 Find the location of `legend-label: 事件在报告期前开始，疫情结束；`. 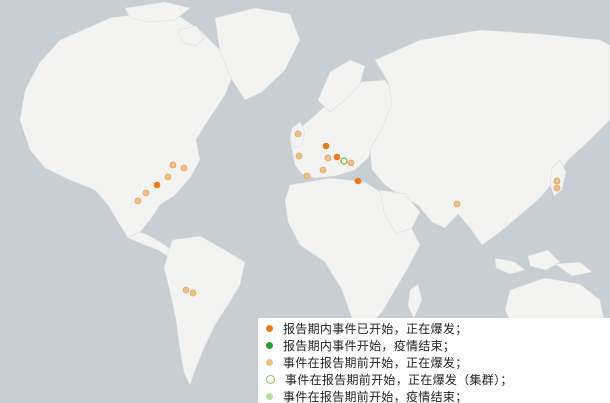

legend-label: 事件在报告期前开始，疫情结束； is located at coordinates (375, 396).